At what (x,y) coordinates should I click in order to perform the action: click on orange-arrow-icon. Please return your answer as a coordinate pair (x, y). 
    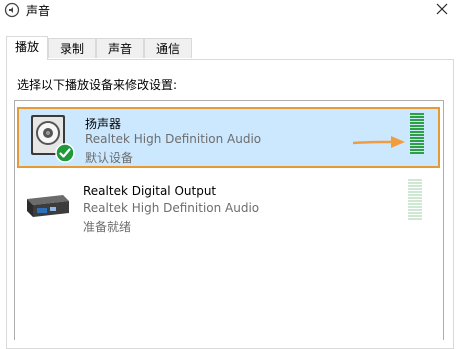
    Looking at the image, I should click on (379, 142).